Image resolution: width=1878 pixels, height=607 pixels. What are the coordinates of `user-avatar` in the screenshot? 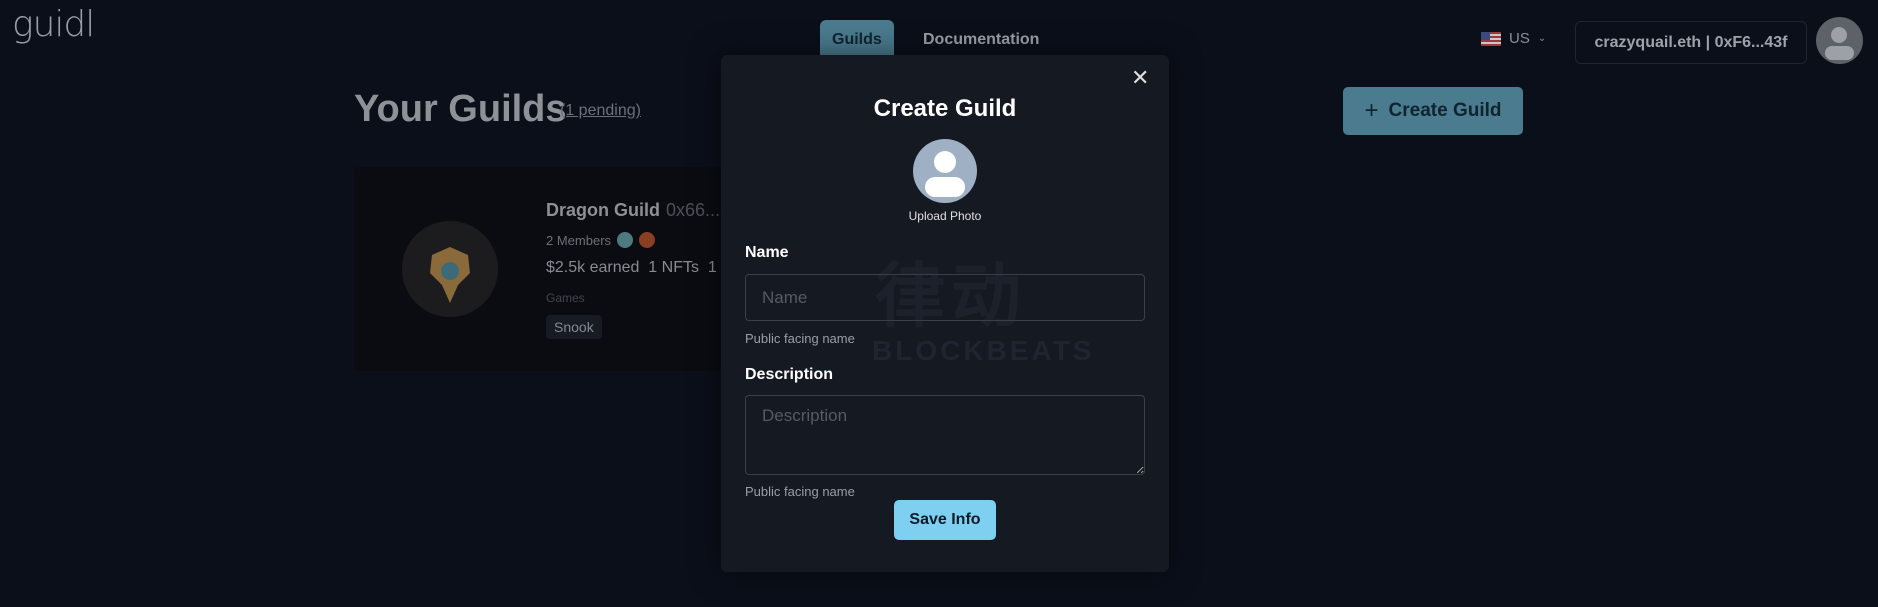 It's located at (1839, 40).